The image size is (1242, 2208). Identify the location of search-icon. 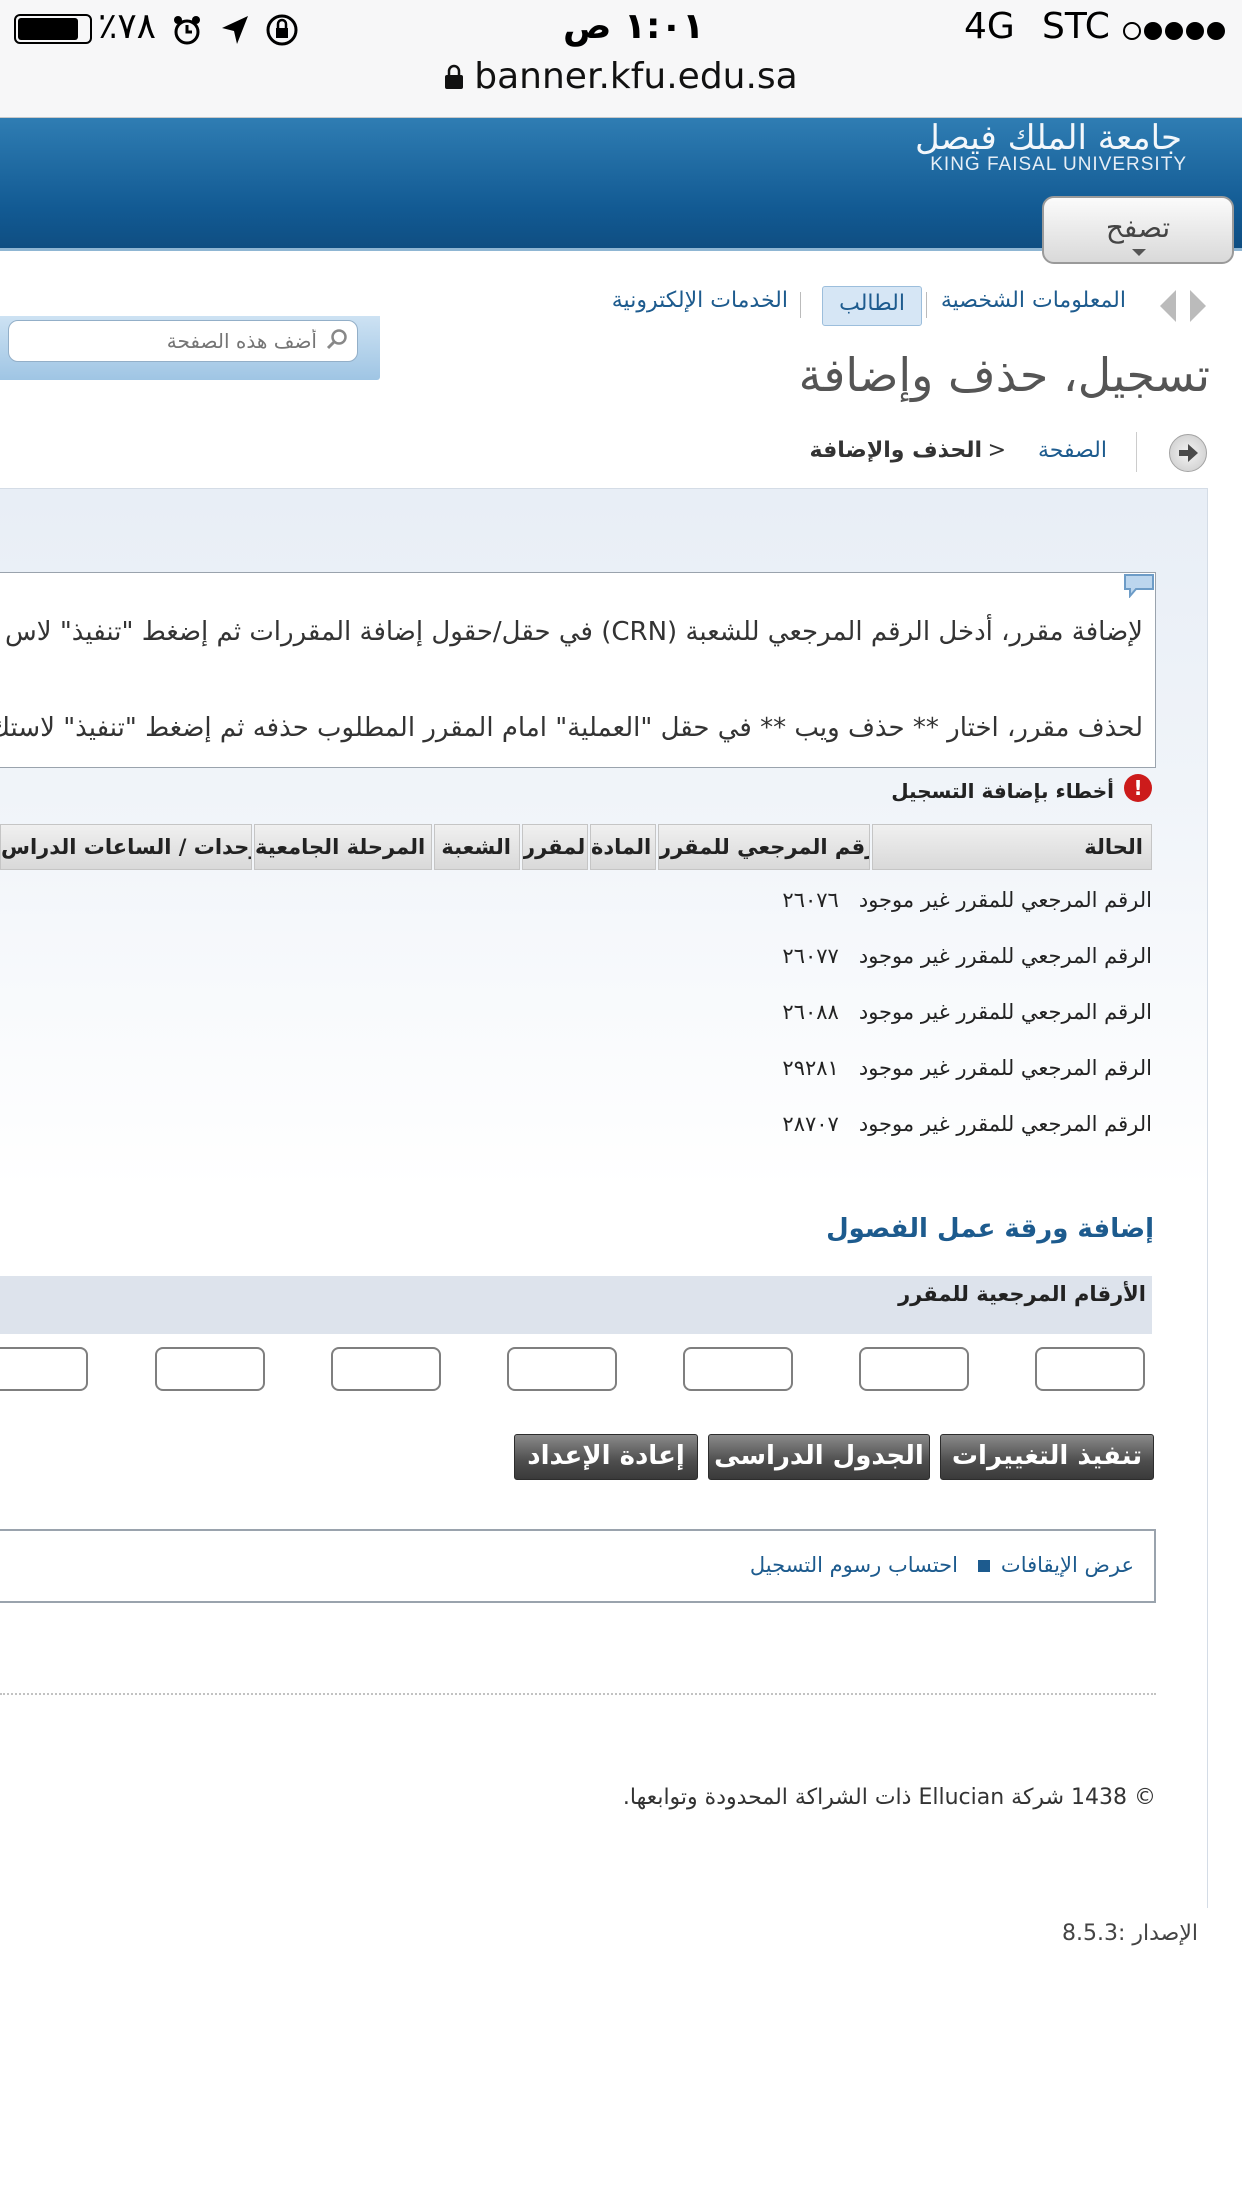
(337, 339).